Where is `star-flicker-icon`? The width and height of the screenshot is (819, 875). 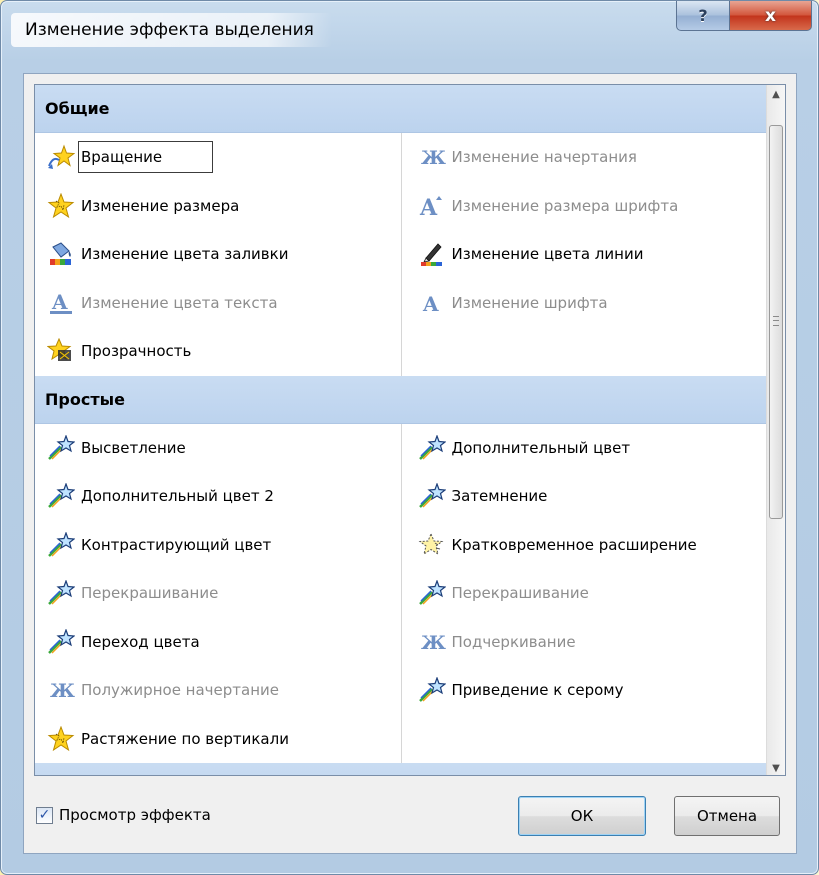 star-flicker-icon is located at coordinates (432, 545).